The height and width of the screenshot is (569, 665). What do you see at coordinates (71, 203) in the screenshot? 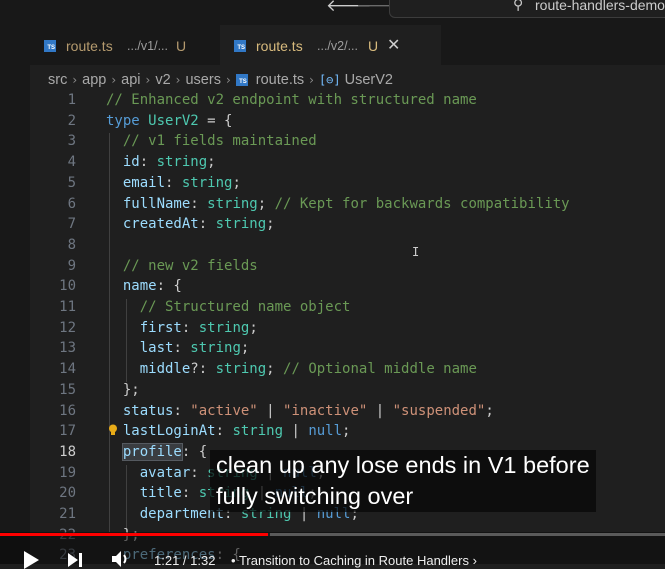
I see `line-number: 6` at bounding box center [71, 203].